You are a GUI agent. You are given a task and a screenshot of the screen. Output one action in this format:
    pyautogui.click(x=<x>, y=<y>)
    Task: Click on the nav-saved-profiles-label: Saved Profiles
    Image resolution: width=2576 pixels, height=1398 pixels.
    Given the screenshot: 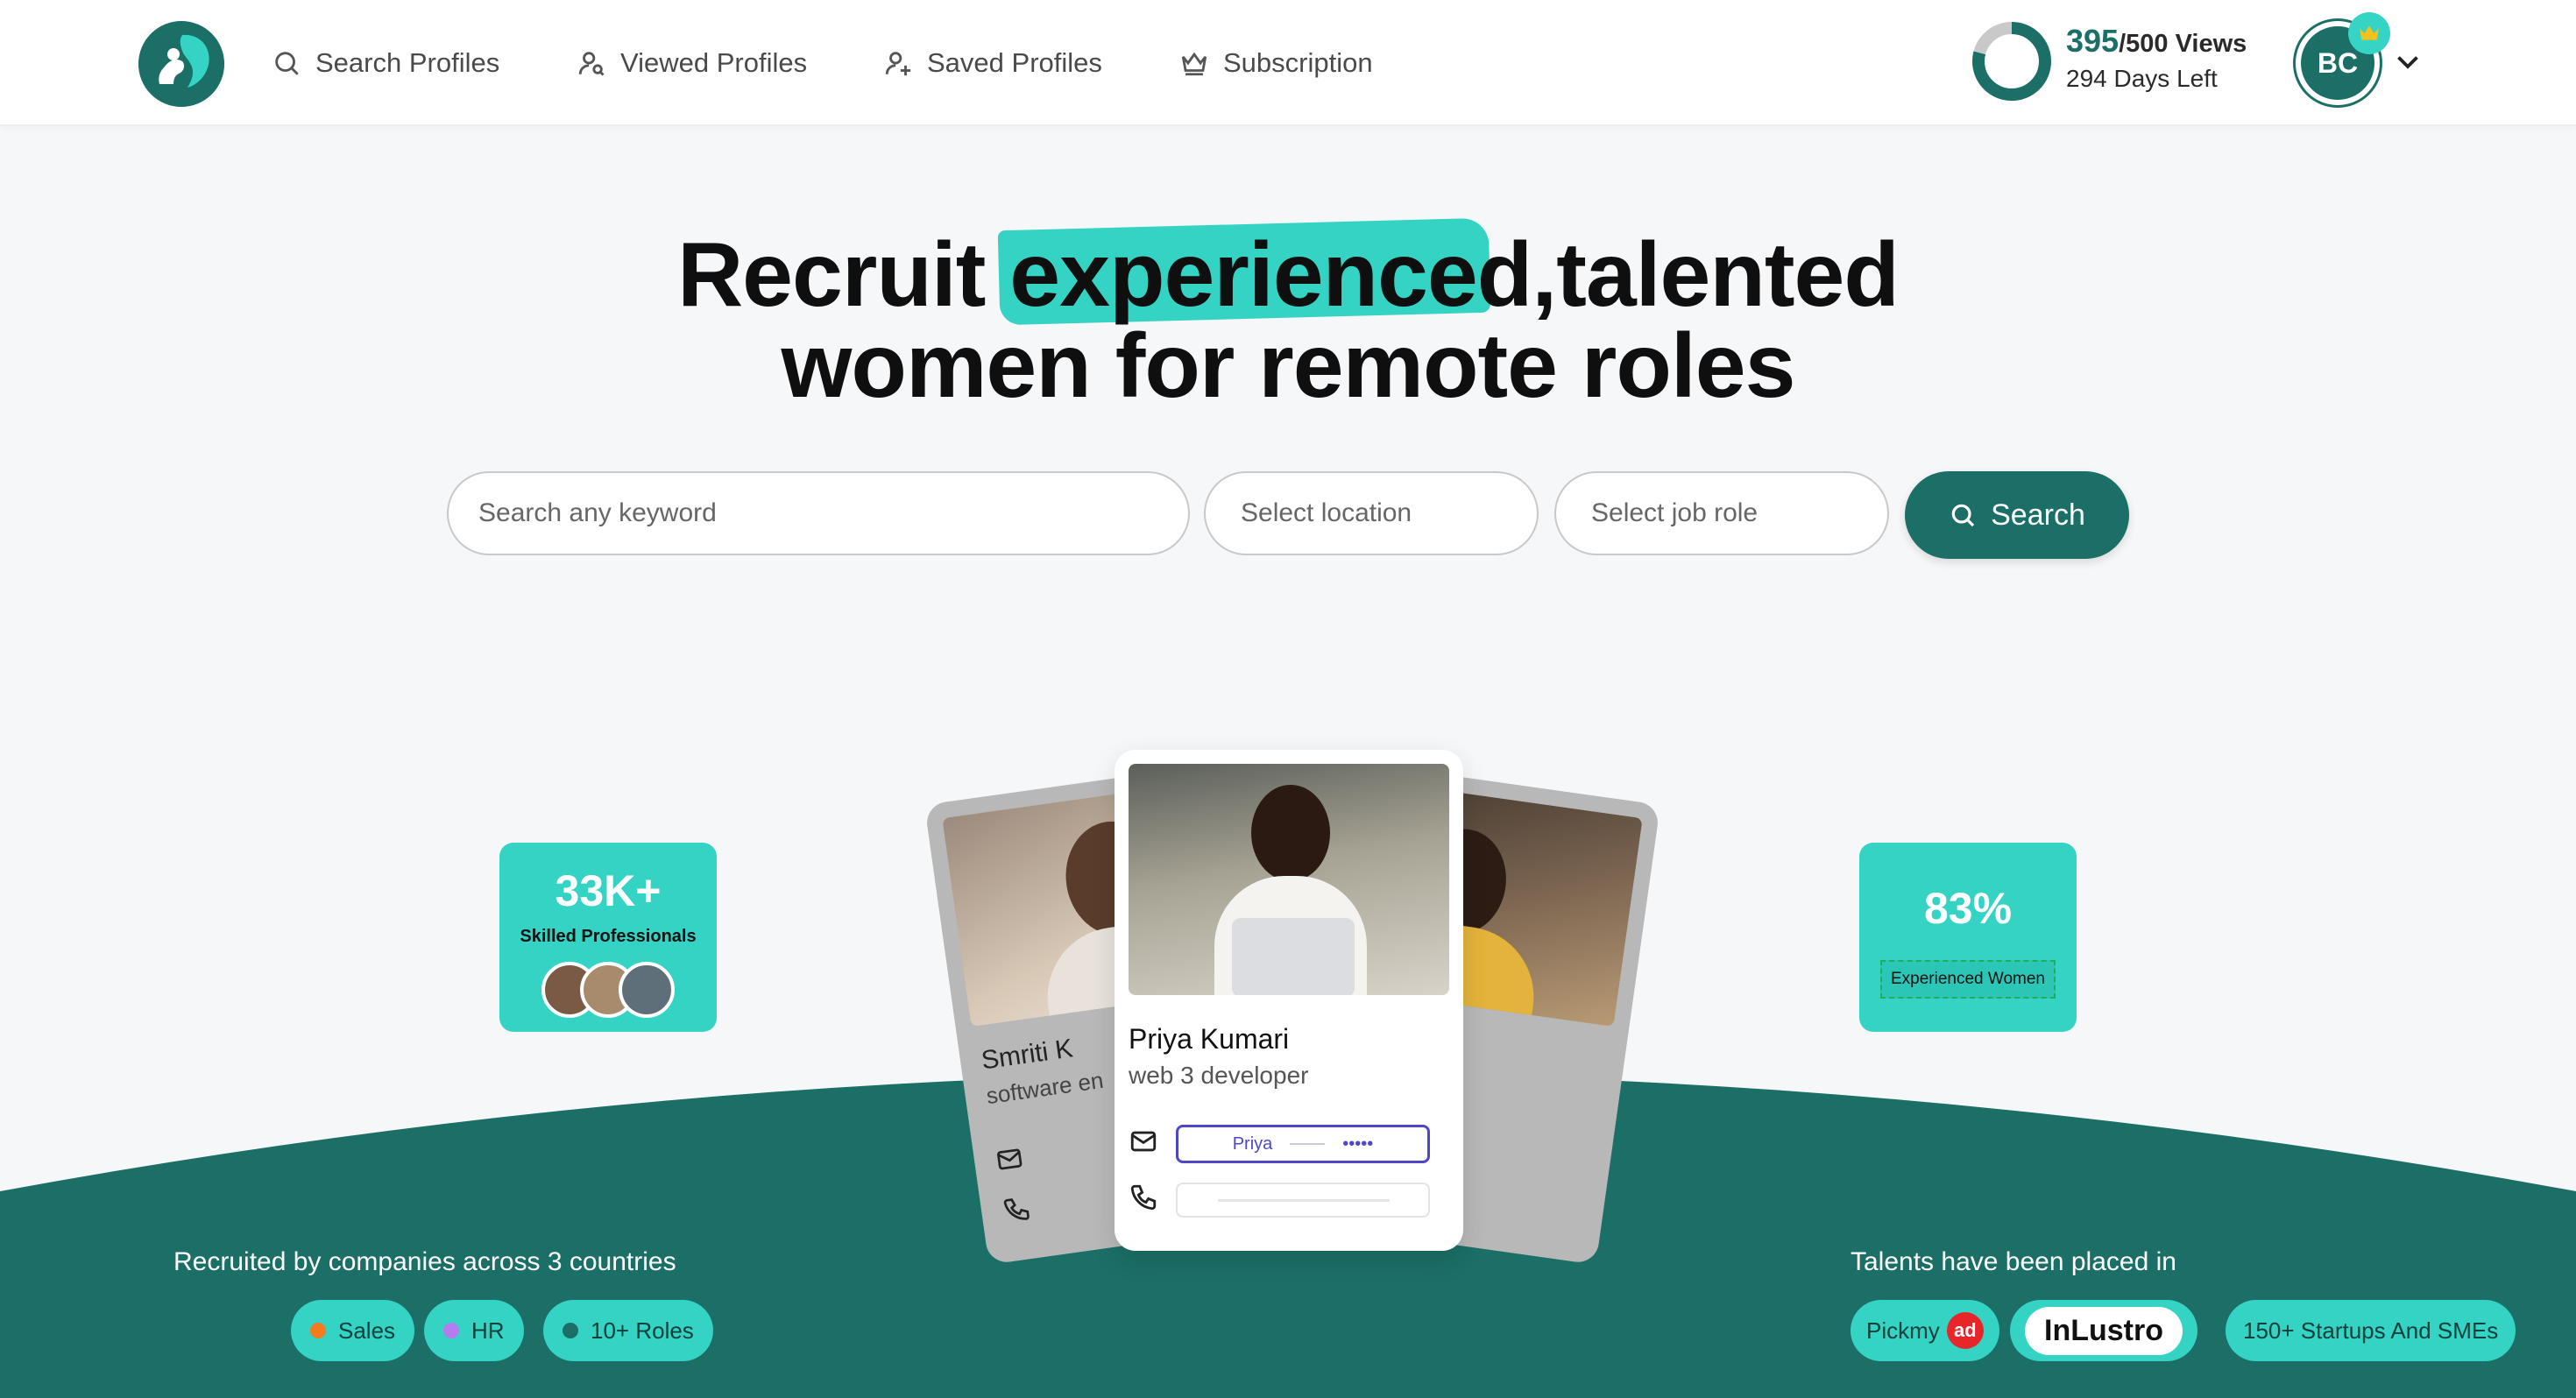 What is the action you would take?
    pyautogui.click(x=1014, y=62)
    